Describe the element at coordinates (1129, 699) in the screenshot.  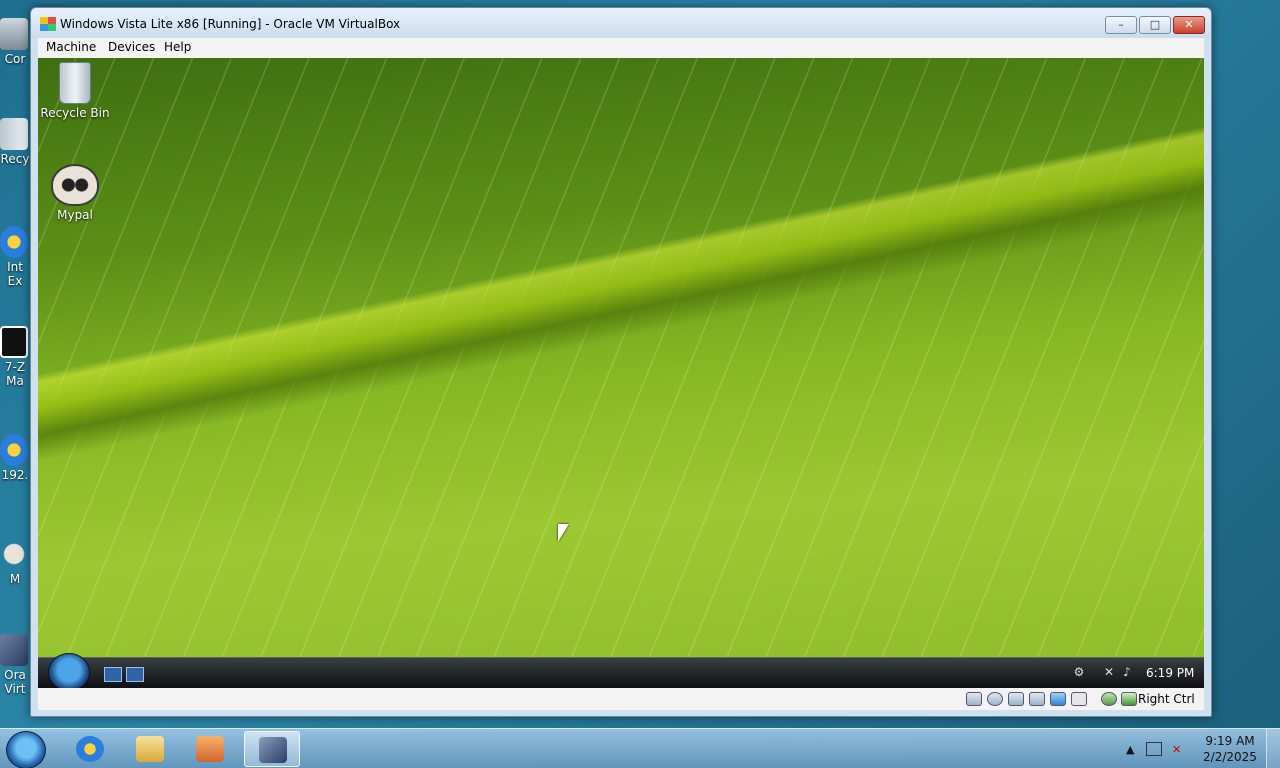
I see `mouse-integration-icon` at that location.